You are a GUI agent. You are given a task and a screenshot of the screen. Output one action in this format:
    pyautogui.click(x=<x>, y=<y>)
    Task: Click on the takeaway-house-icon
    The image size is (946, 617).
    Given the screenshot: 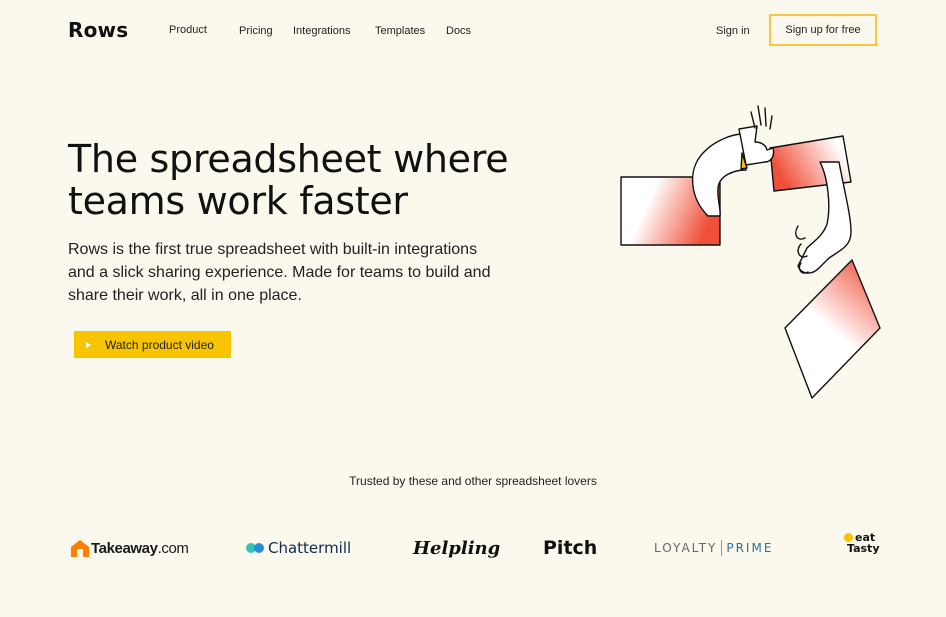 What is the action you would take?
    pyautogui.click(x=80, y=548)
    